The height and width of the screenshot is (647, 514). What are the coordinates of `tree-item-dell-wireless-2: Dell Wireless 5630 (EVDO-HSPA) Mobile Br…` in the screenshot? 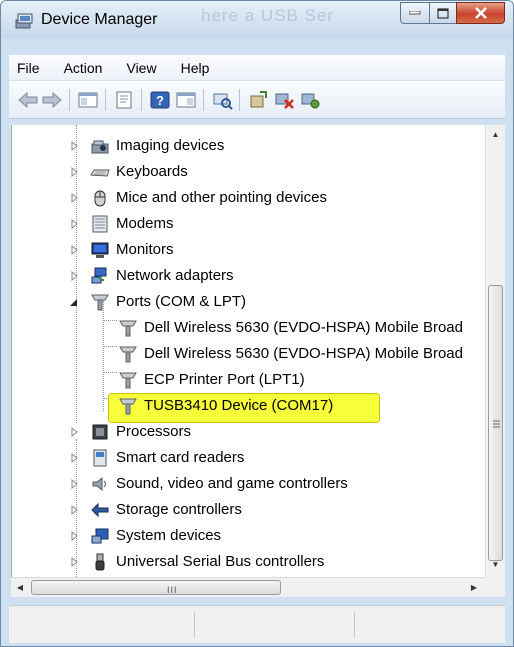 It's located at (248, 354).